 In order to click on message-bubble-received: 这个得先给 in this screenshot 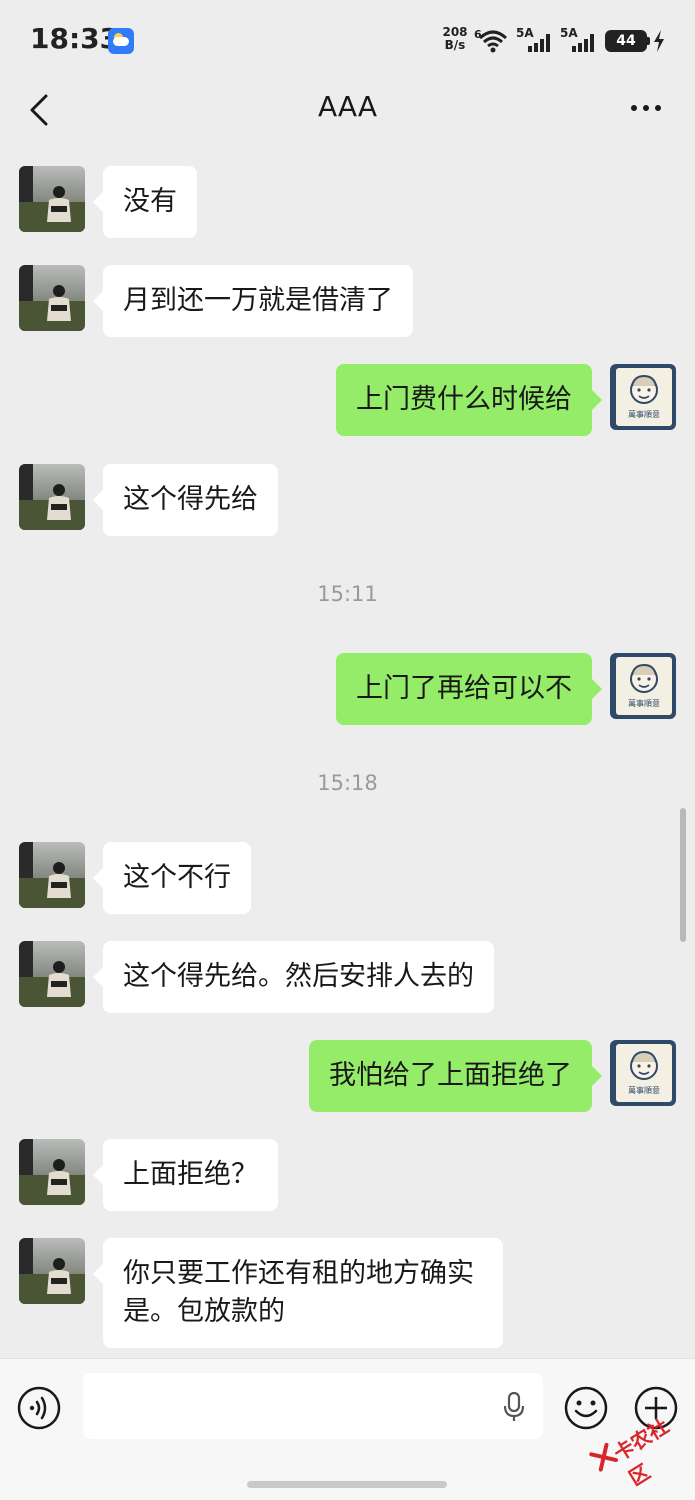, I will do `click(185, 500)`.